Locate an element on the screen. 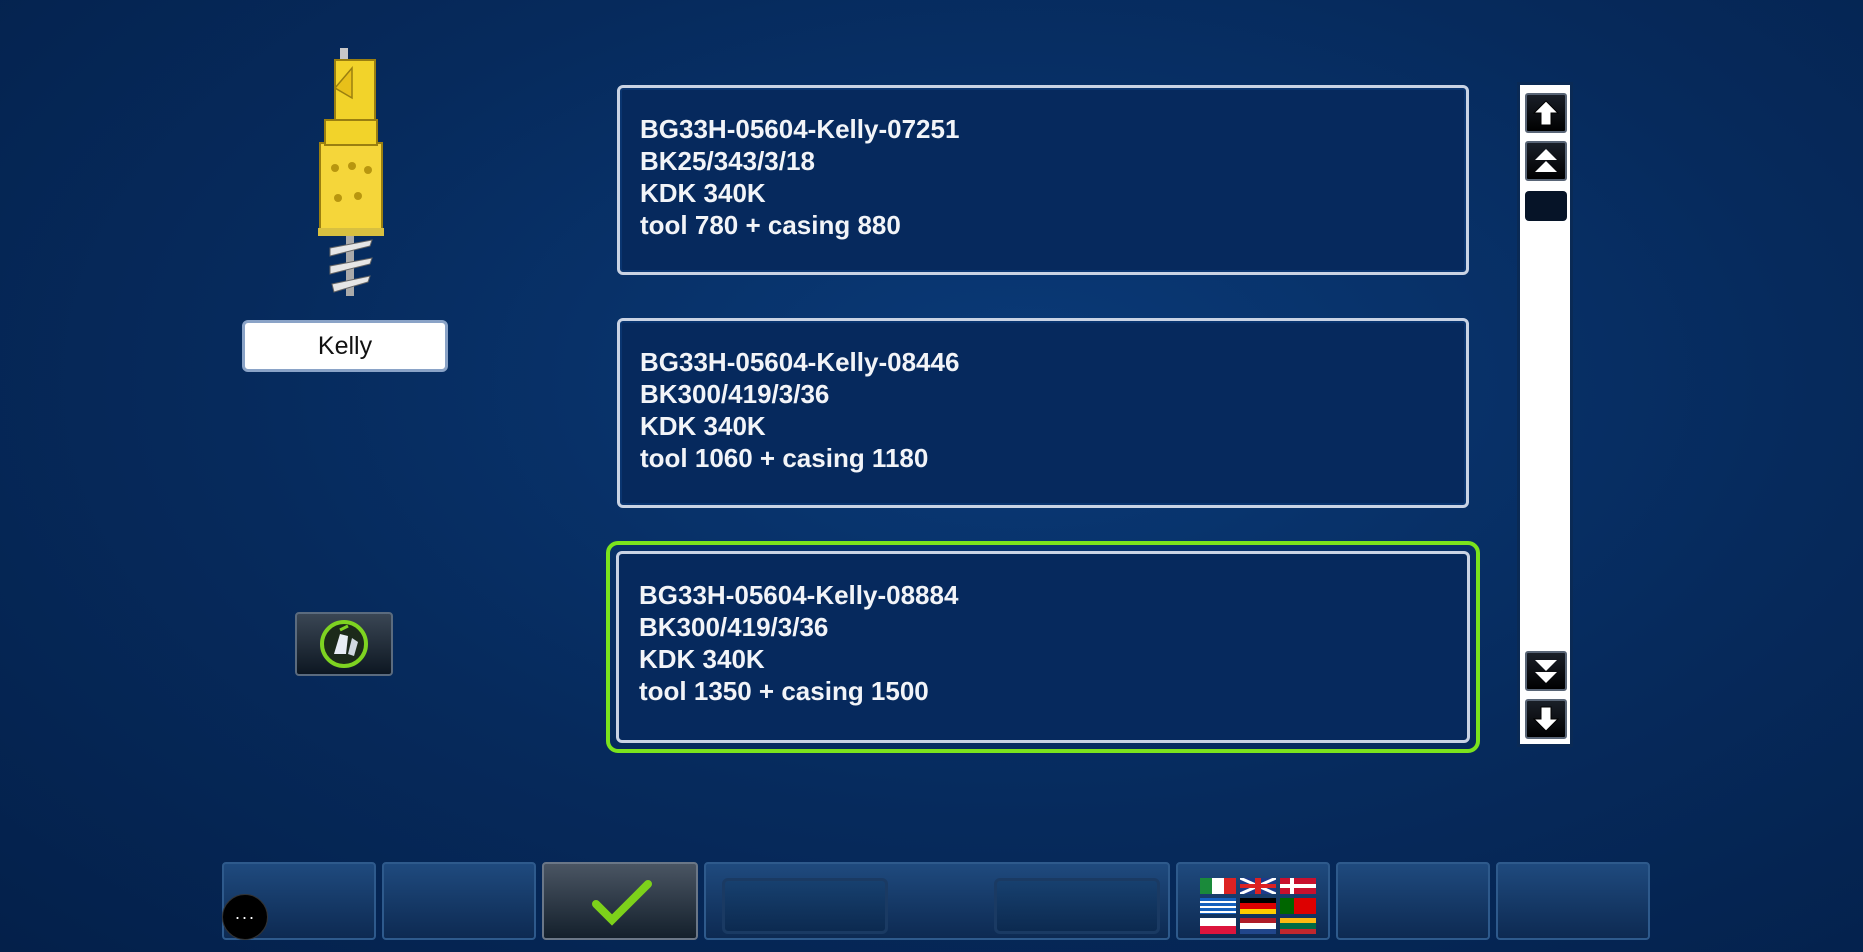  tool-change-button is located at coordinates (344, 644).